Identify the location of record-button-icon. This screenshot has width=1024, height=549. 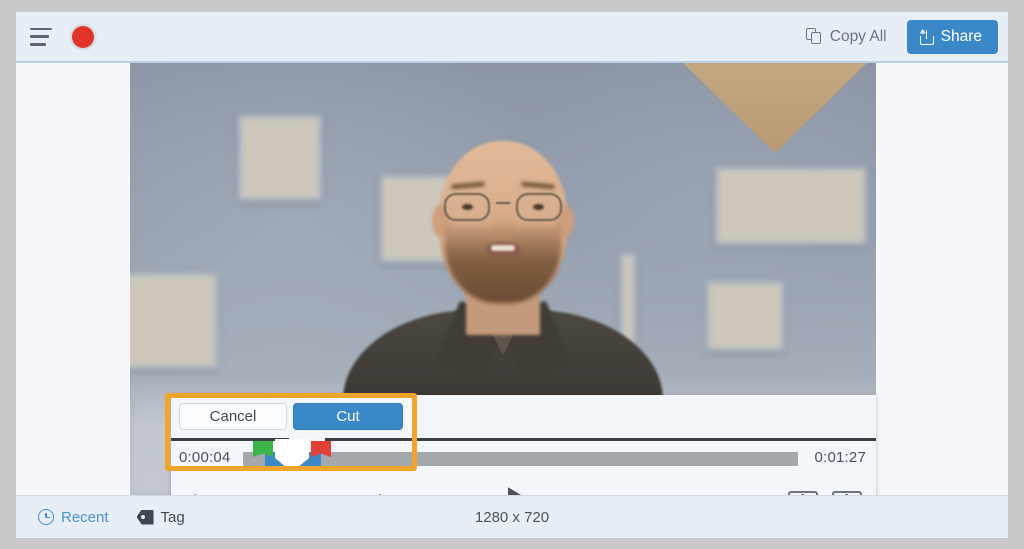
(83, 36).